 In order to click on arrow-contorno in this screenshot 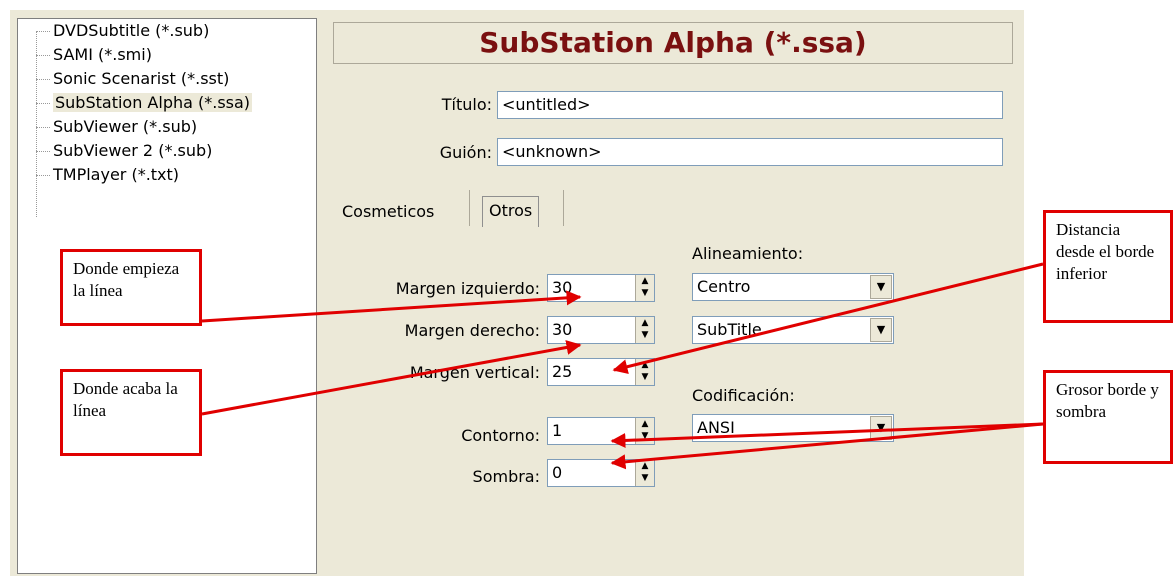, I will do `click(827, 435)`.